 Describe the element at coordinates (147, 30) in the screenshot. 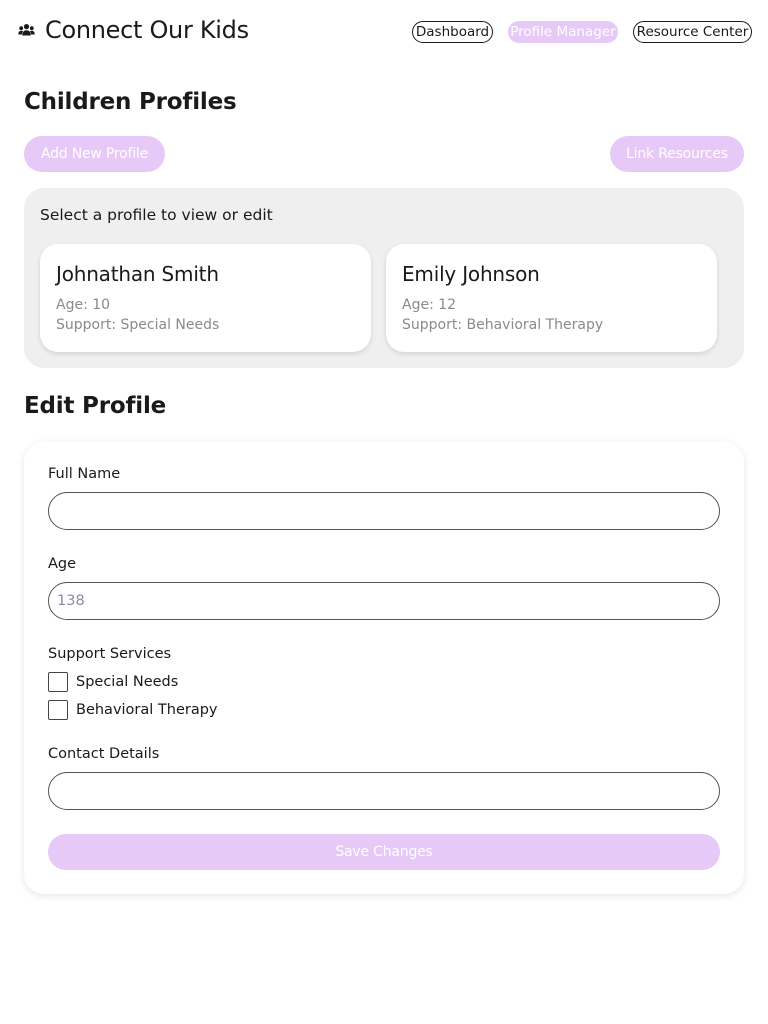

I see `app-title: Connect Our Kids` at that location.